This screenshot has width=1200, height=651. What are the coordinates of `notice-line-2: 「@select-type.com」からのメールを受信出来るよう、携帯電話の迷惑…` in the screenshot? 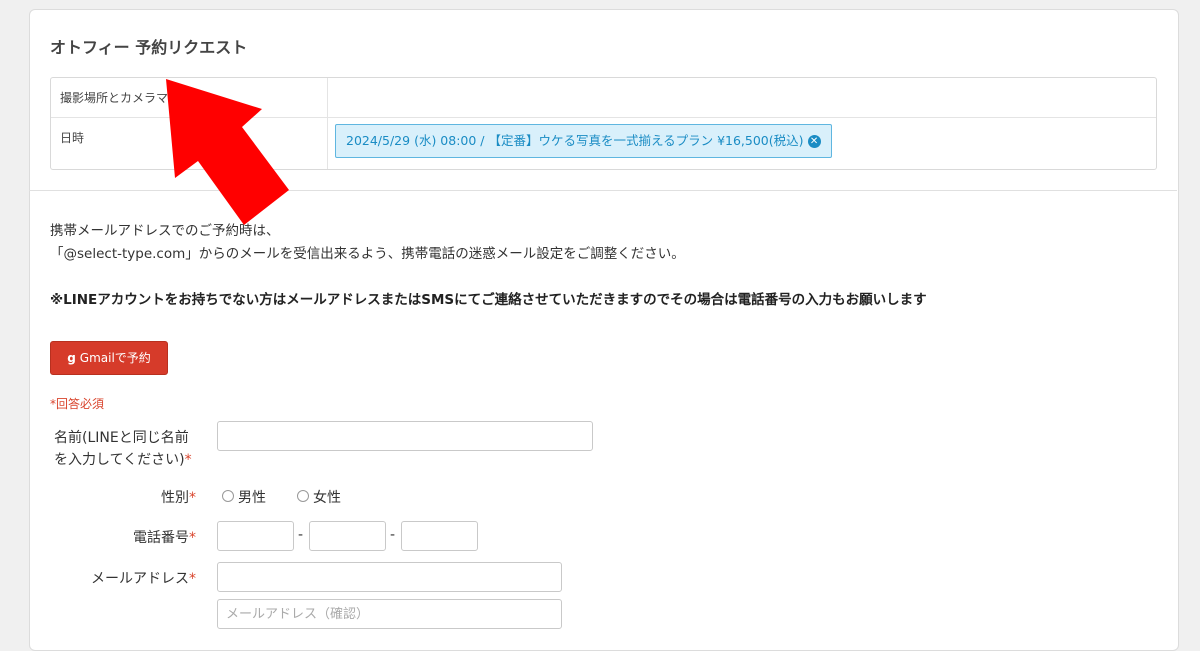 It's located at (367, 254).